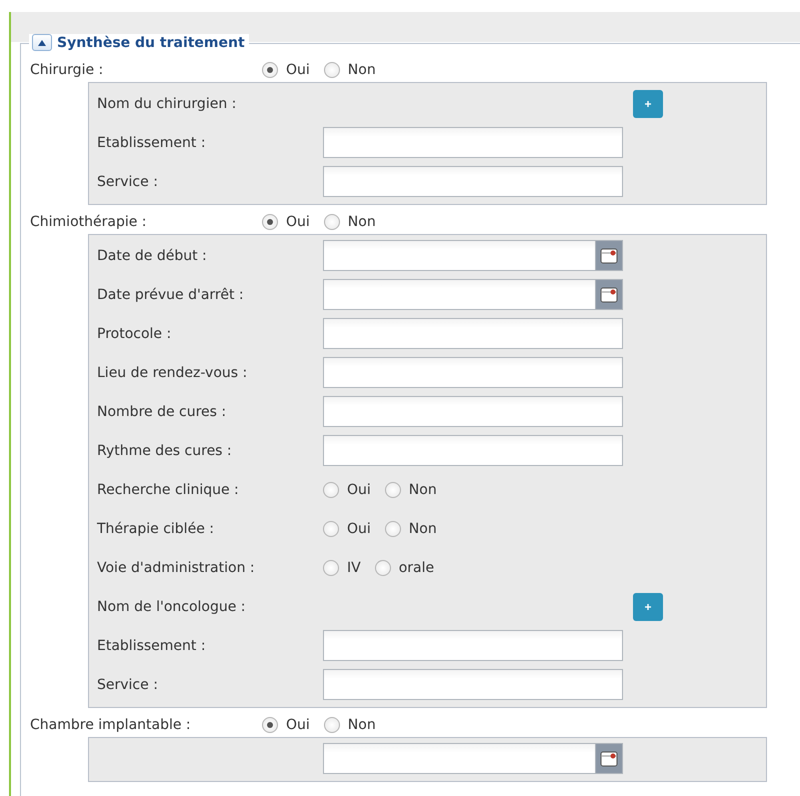  I want to click on radio-option: orale, so click(404, 568).